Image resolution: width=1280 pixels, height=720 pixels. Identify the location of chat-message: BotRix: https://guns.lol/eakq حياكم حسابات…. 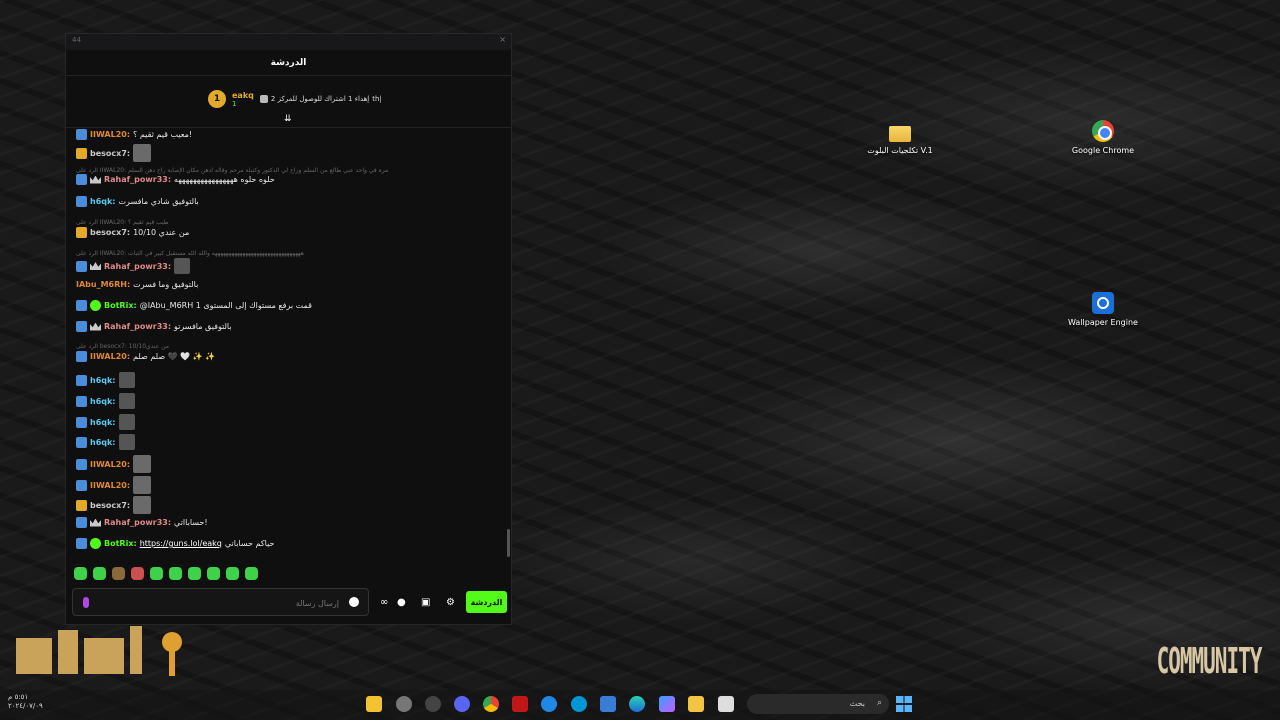
(286, 543).